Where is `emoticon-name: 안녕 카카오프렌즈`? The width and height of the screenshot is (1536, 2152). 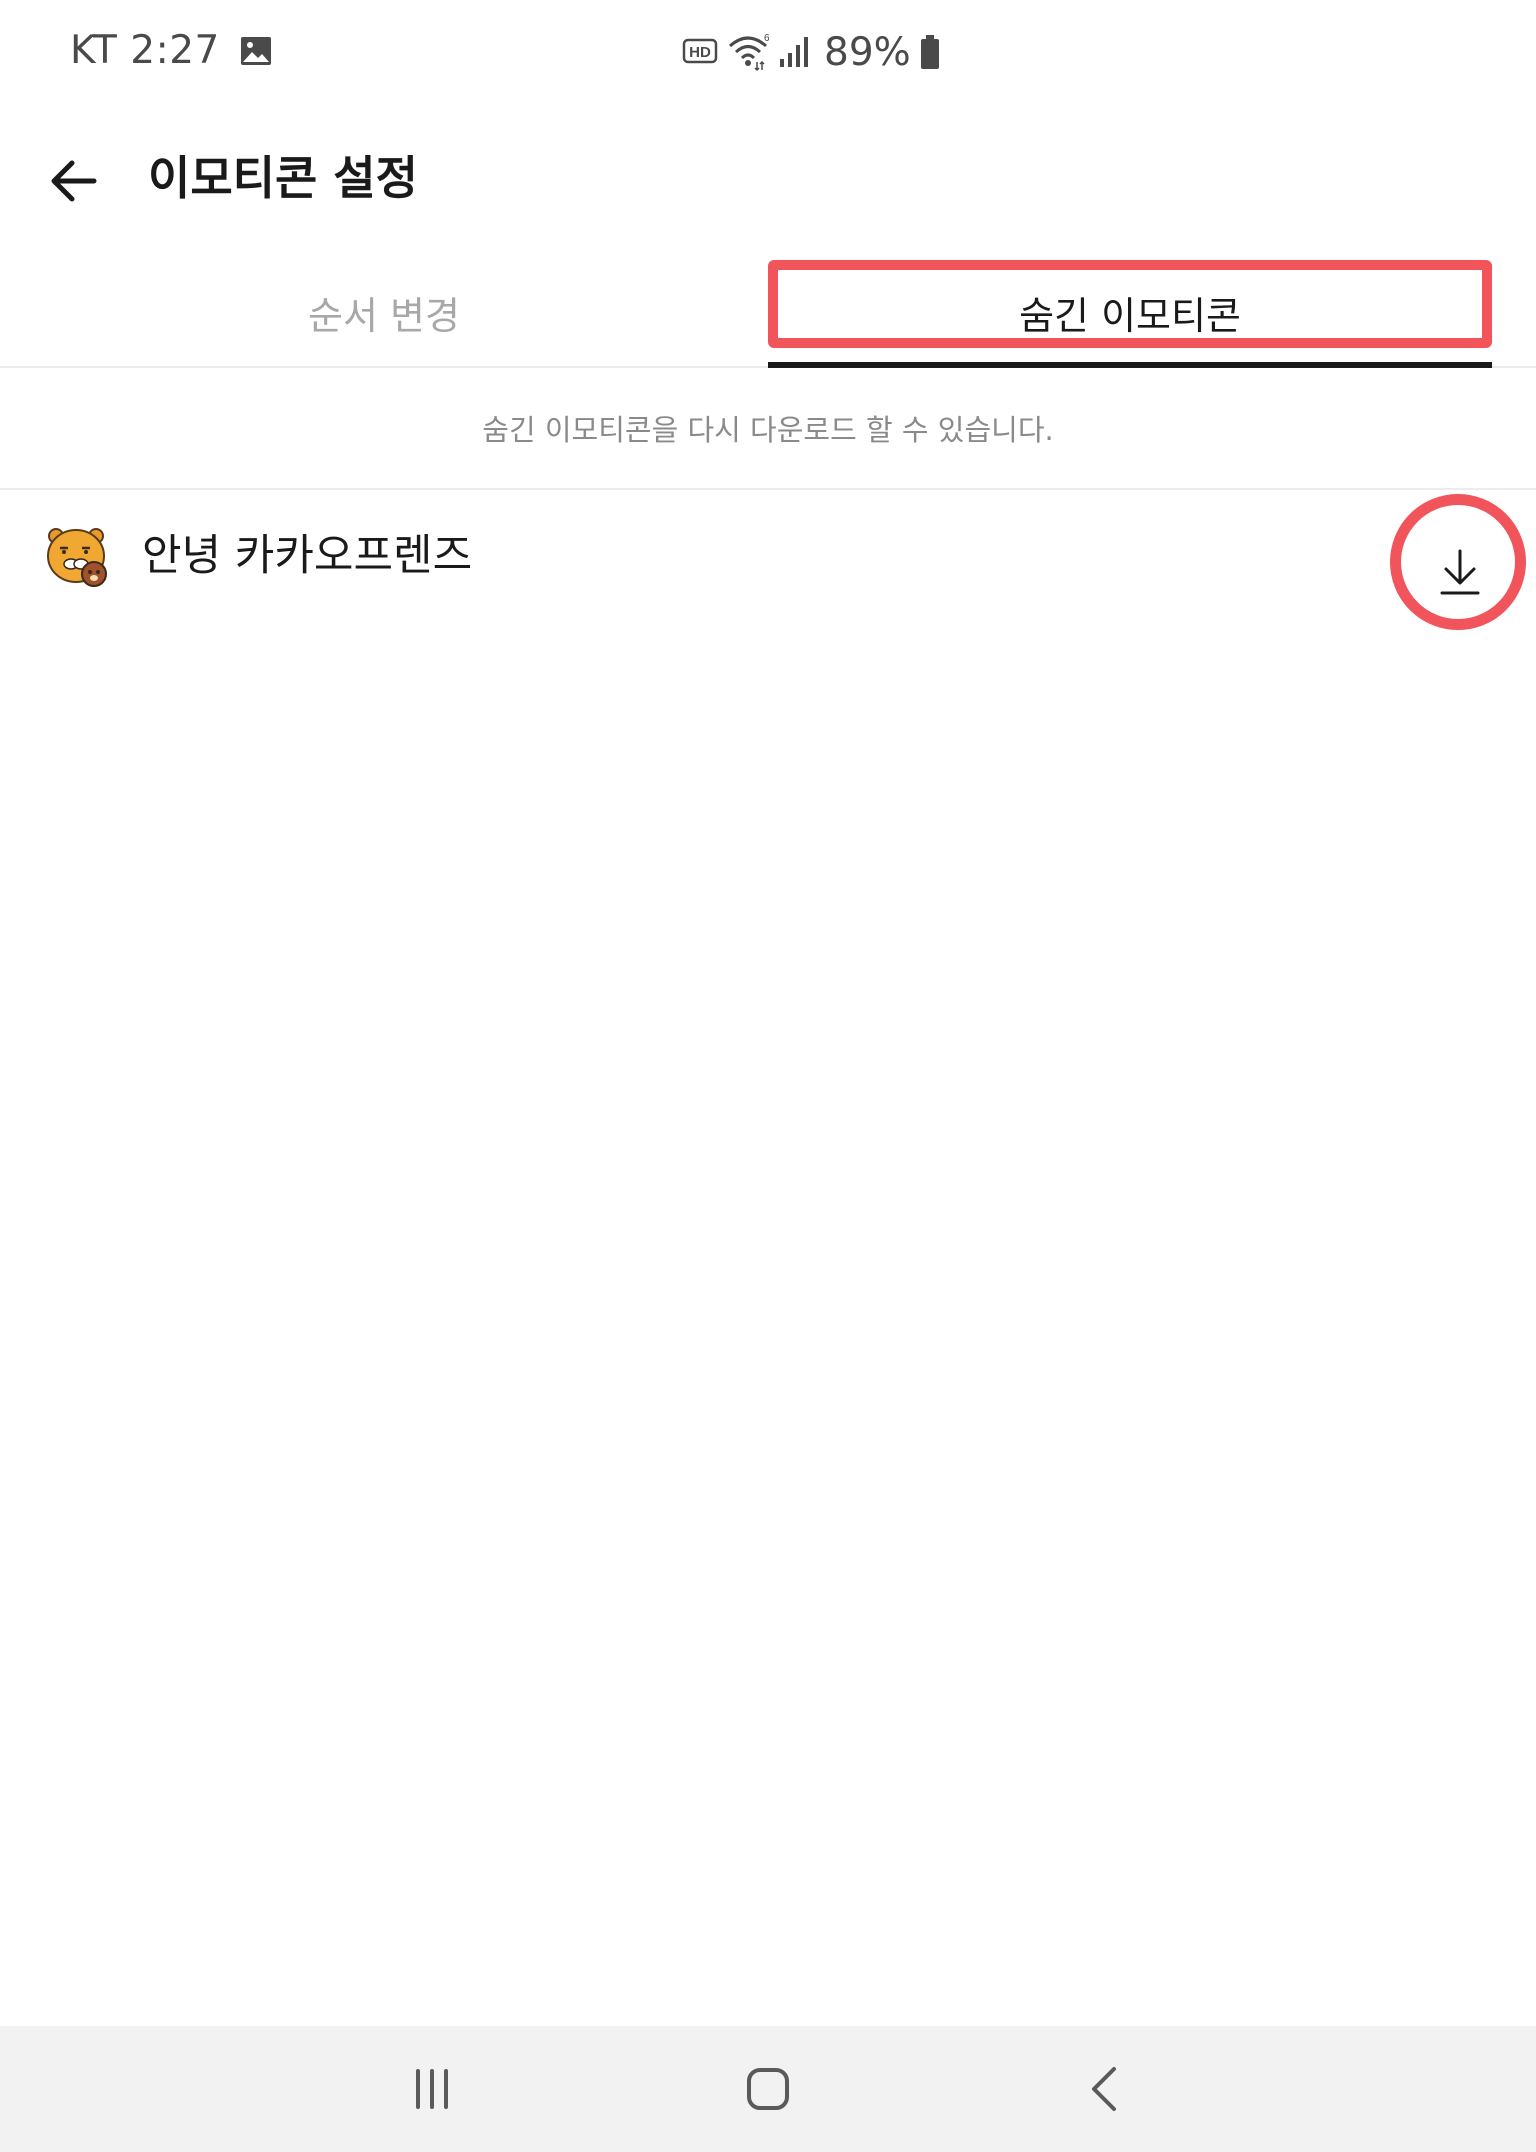 emoticon-name: 안녕 카카오프렌즈 is located at coordinates (307, 556).